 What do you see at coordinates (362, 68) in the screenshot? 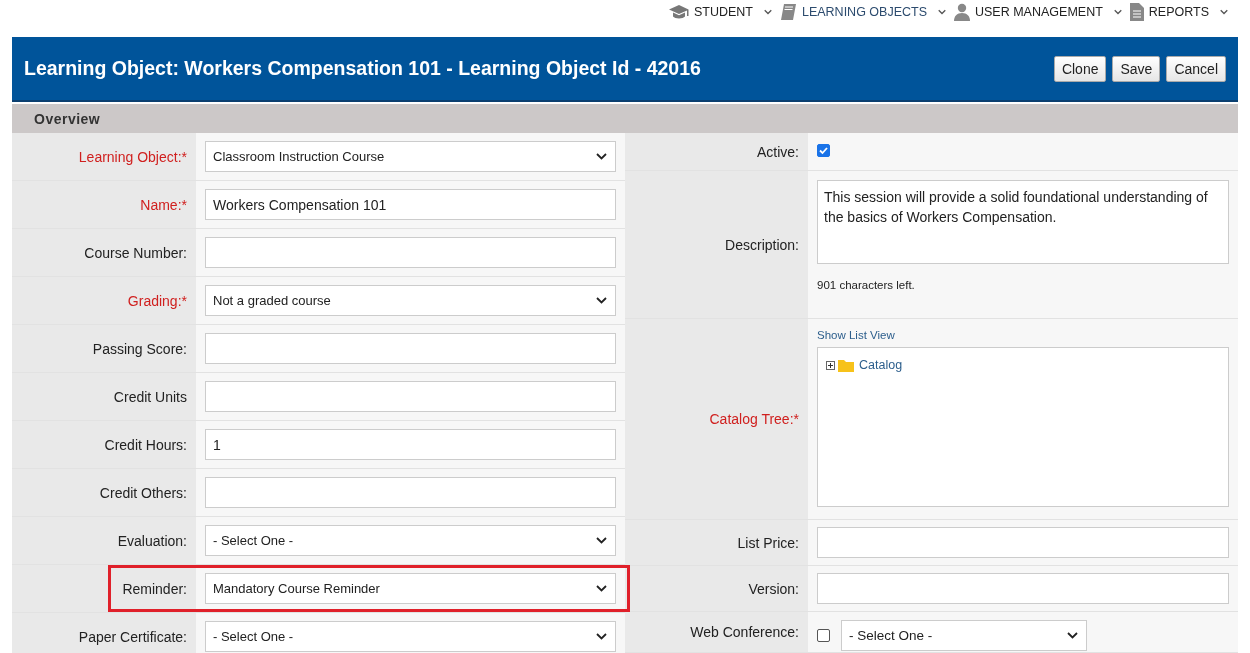
I see `page-title: Learning Object: Workers Compensation 101 - Learning Object Id - 42016` at bounding box center [362, 68].